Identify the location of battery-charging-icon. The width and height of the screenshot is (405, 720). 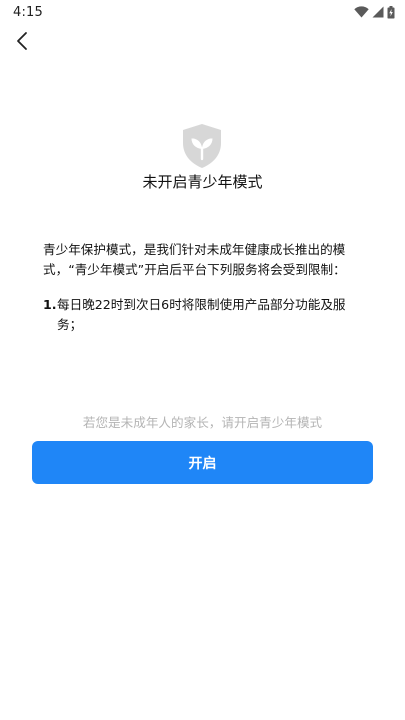
(391, 12).